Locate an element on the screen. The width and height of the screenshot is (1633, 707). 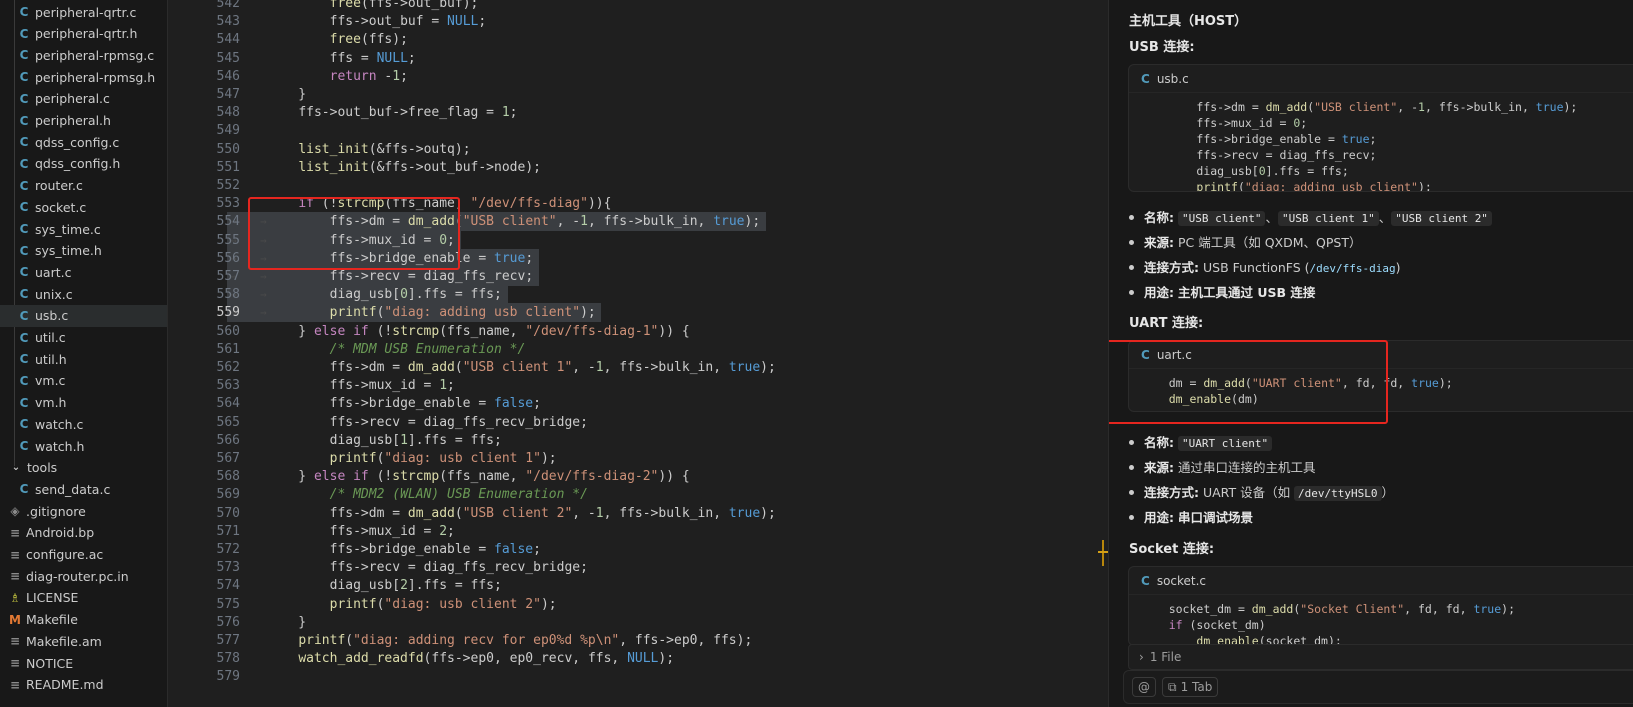
sidebar-item-peripheral-qrtr-c: Cperipheral-qrtr.c is located at coordinates (83, 12).